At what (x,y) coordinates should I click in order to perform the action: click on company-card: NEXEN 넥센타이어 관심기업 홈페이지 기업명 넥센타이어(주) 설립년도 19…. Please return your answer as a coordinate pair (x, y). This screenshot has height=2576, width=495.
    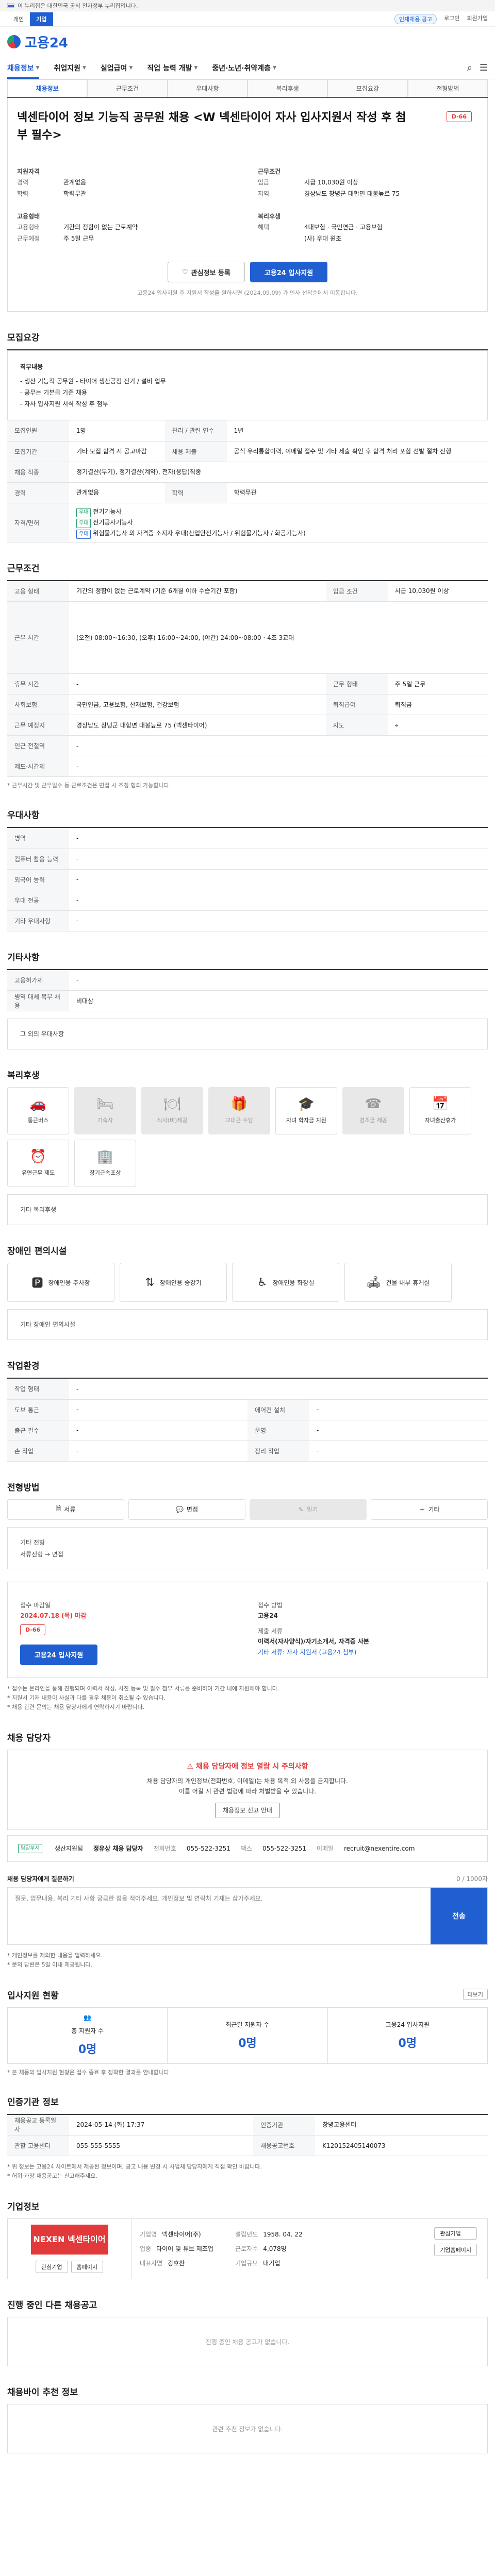
    Looking at the image, I should click on (247, 2248).